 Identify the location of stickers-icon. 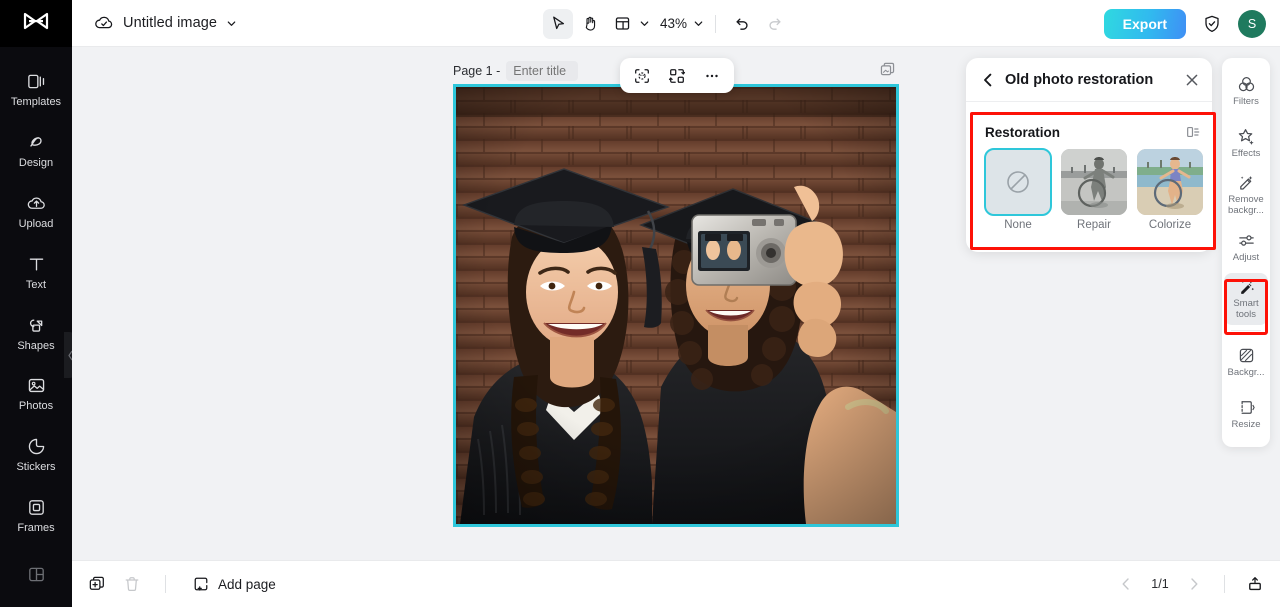
(36, 447).